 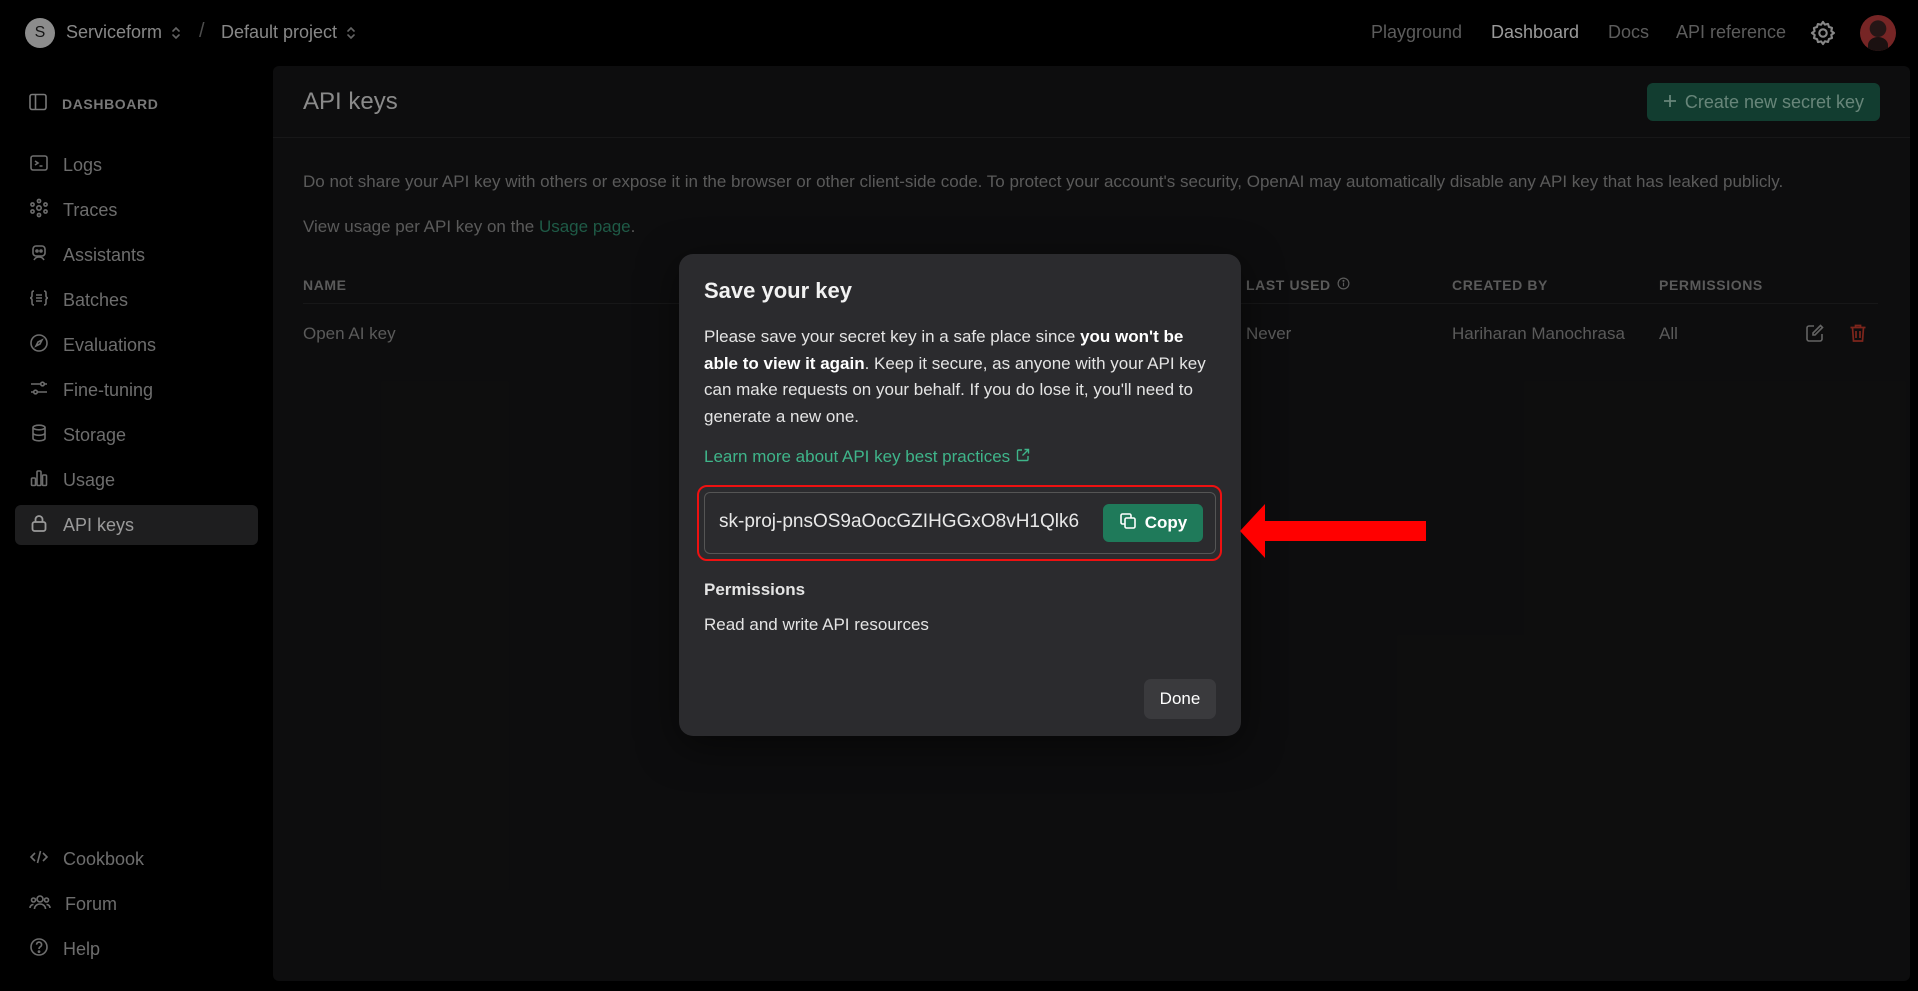 I want to click on done-button: Done, so click(x=1180, y=699).